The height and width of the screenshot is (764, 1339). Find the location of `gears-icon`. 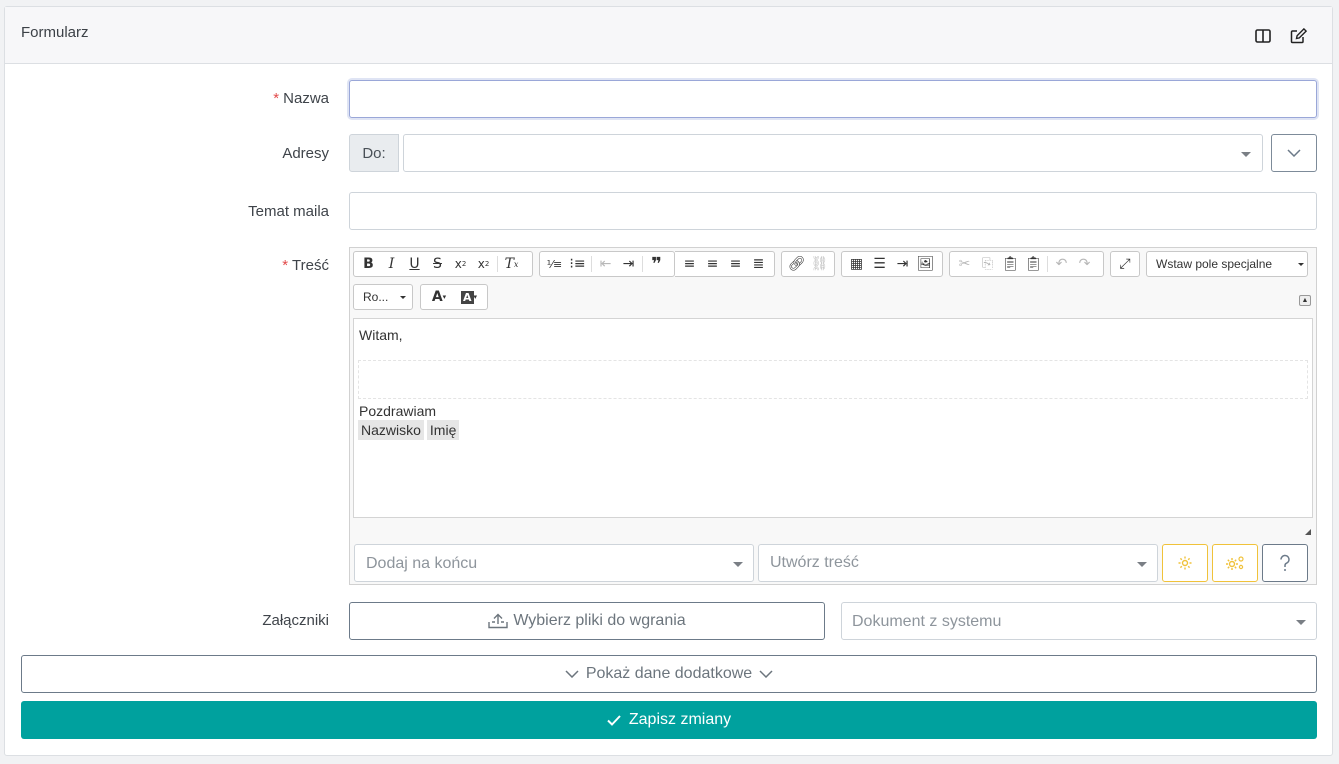

gears-icon is located at coordinates (1235, 563).